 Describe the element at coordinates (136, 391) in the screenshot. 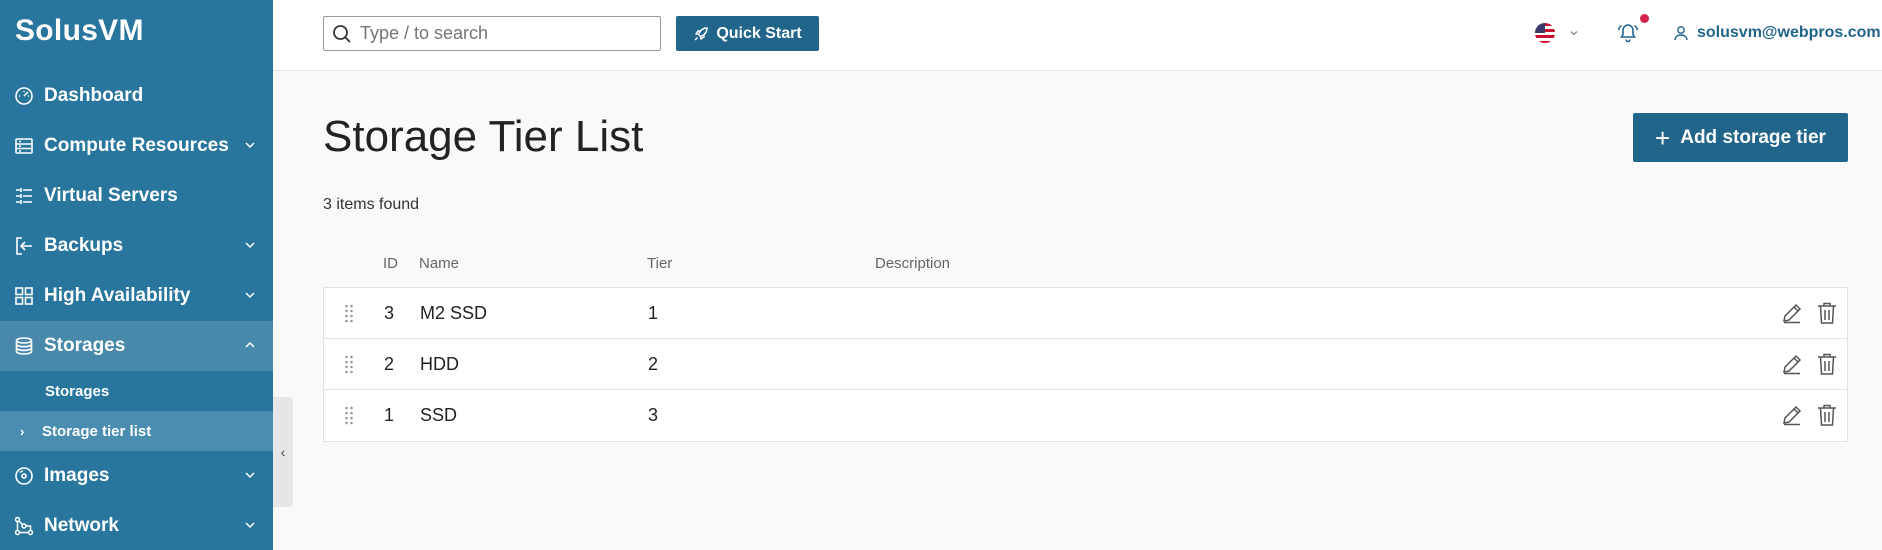

I see `sidebar-subitem-storages: Storages` at that location.